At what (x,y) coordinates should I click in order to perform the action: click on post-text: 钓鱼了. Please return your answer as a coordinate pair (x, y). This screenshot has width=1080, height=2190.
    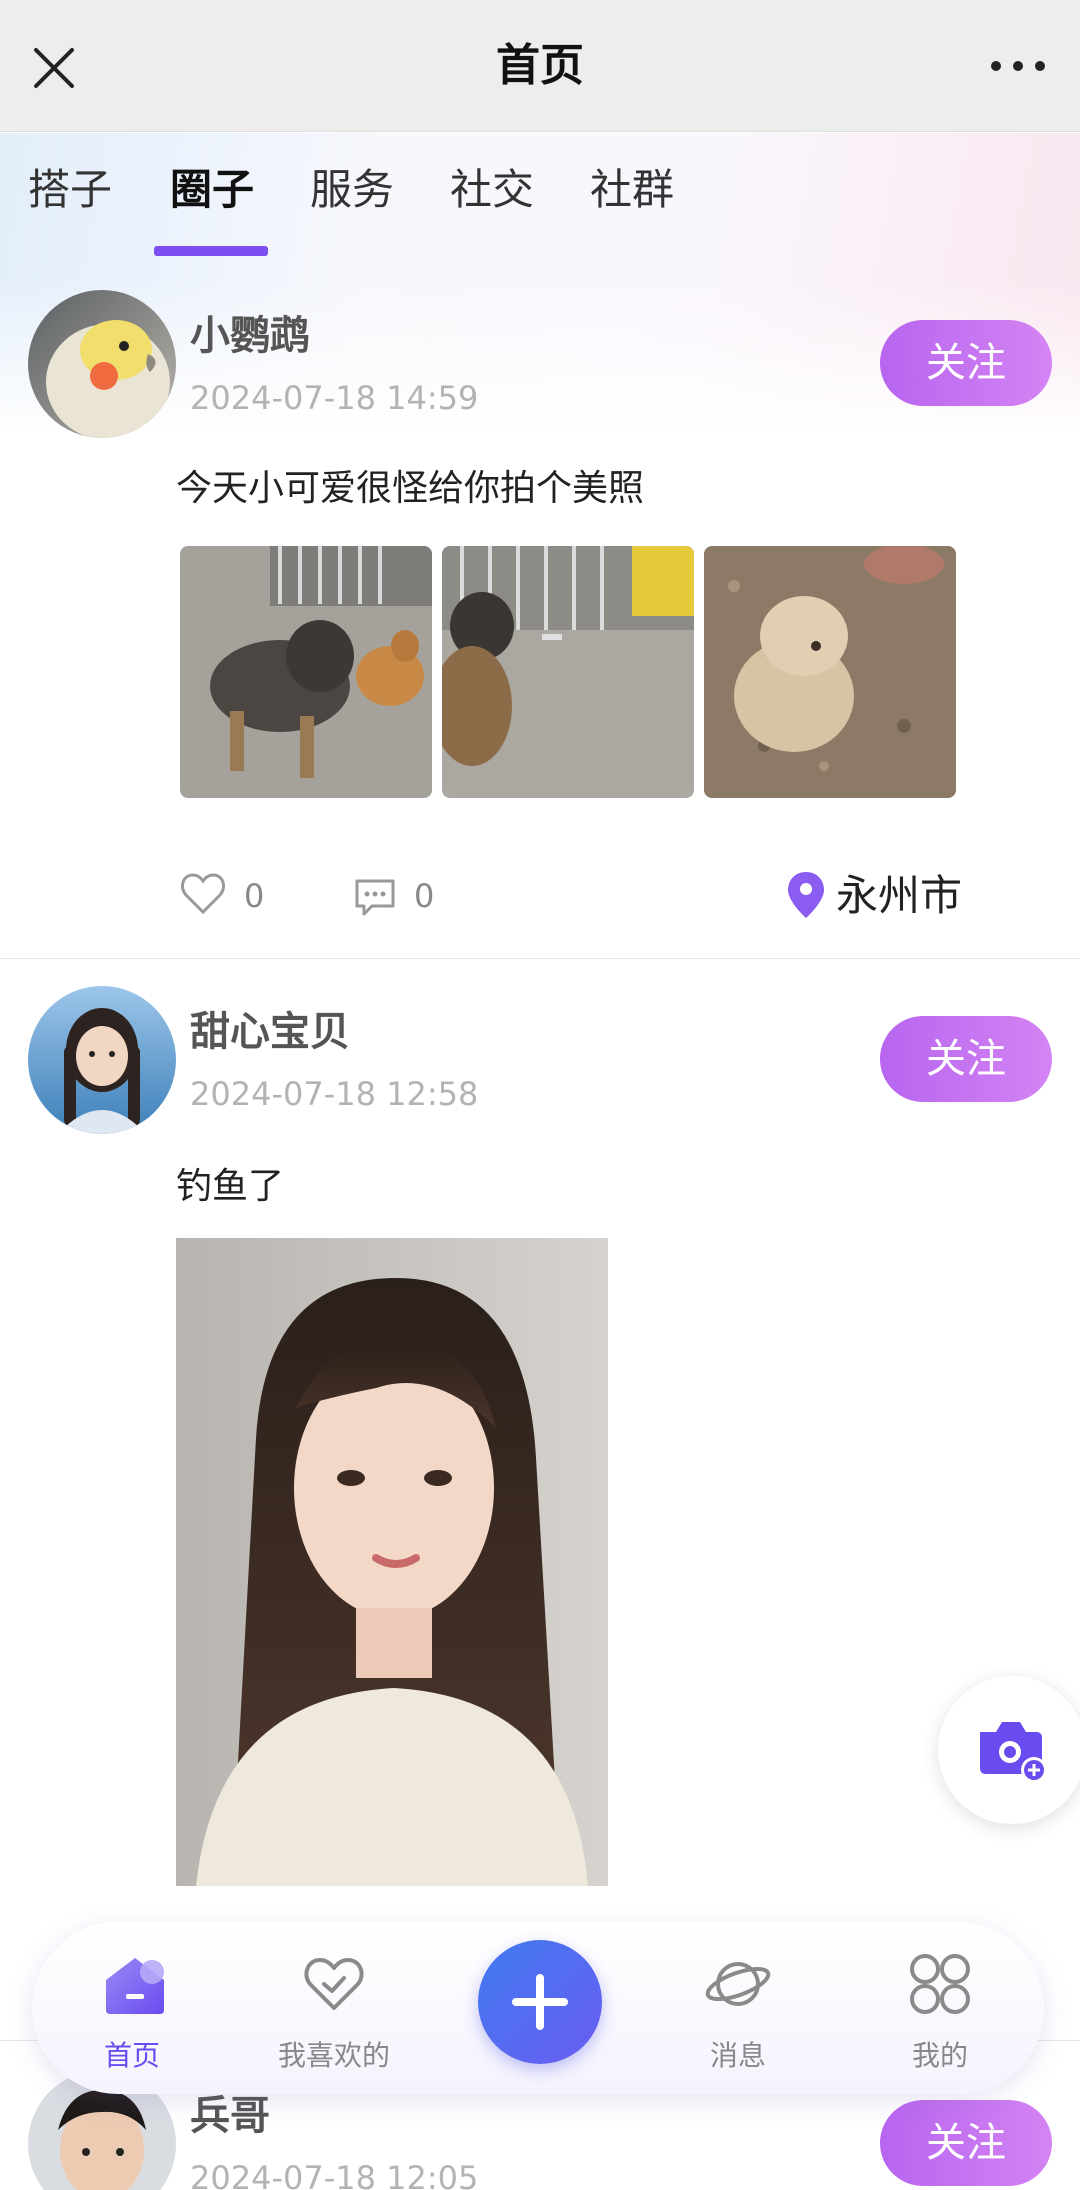
    Looking at the image, I should click on (230, 1186).